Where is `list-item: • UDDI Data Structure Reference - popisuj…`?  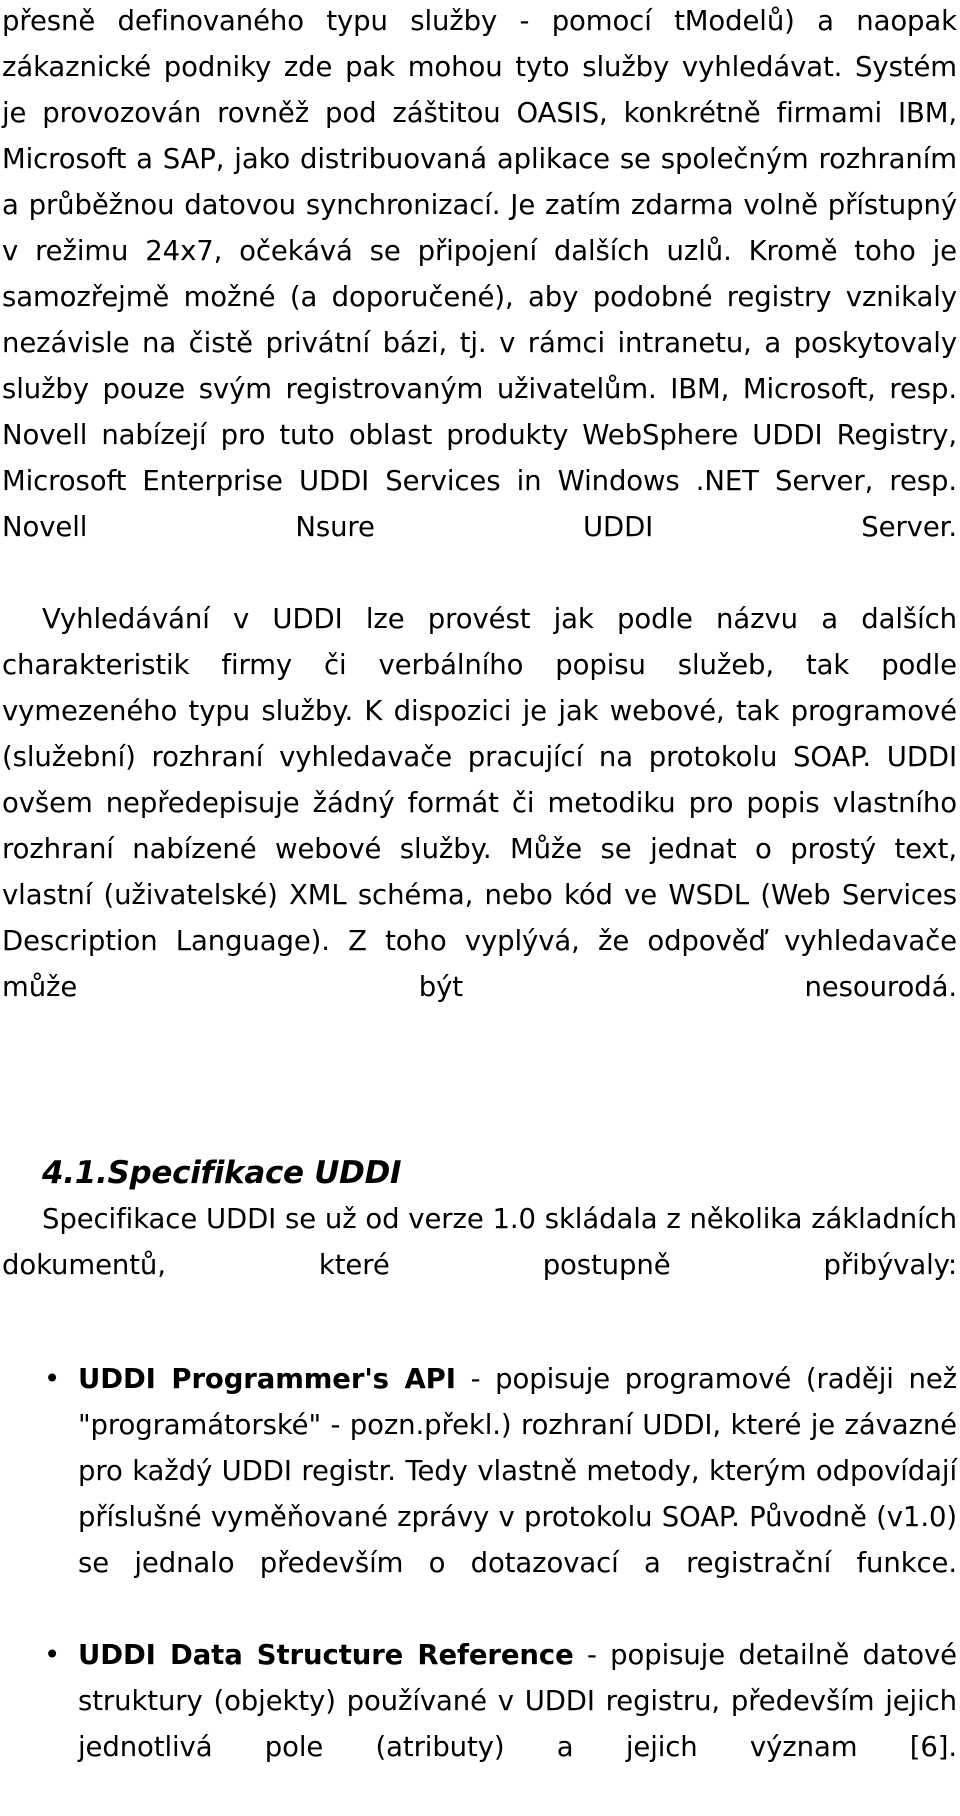
list-item: • UDDI Data Structure Reference - popisuj… is located at coordinates (479, 1724).